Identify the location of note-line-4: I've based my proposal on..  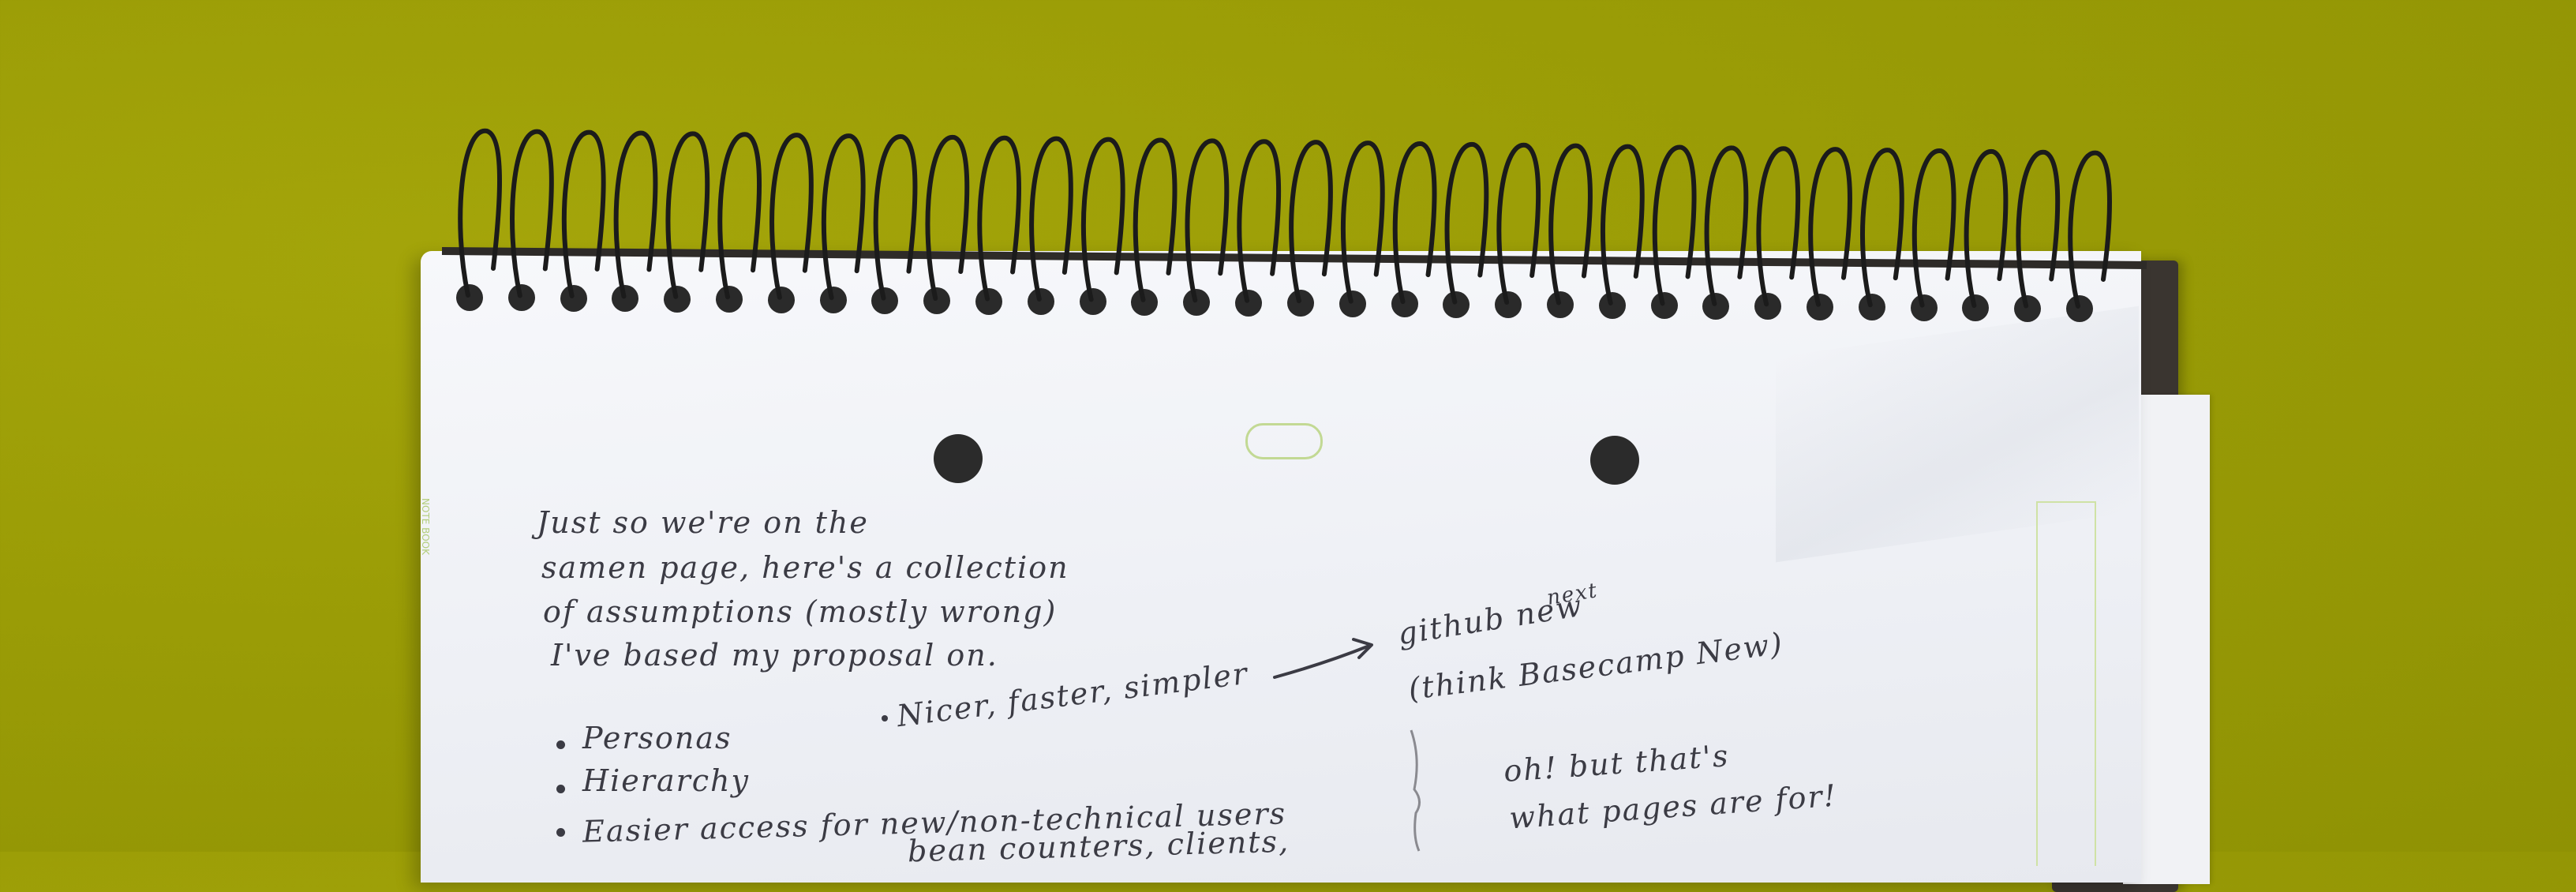
(774, 655).